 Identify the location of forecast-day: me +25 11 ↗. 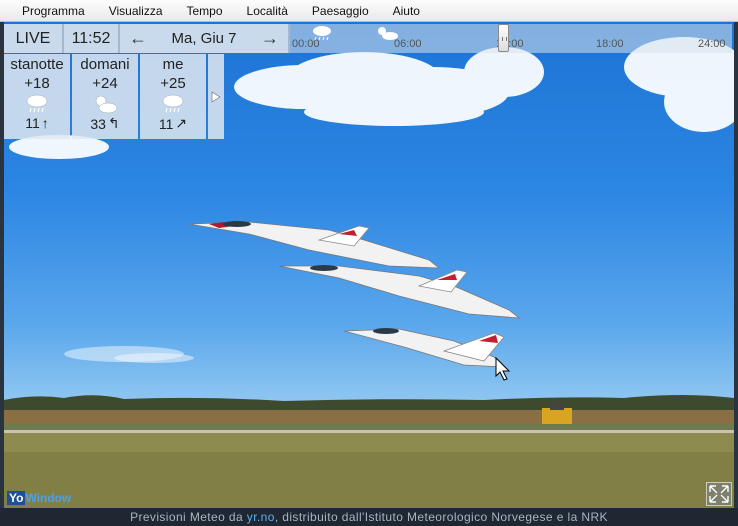
(173, 96).